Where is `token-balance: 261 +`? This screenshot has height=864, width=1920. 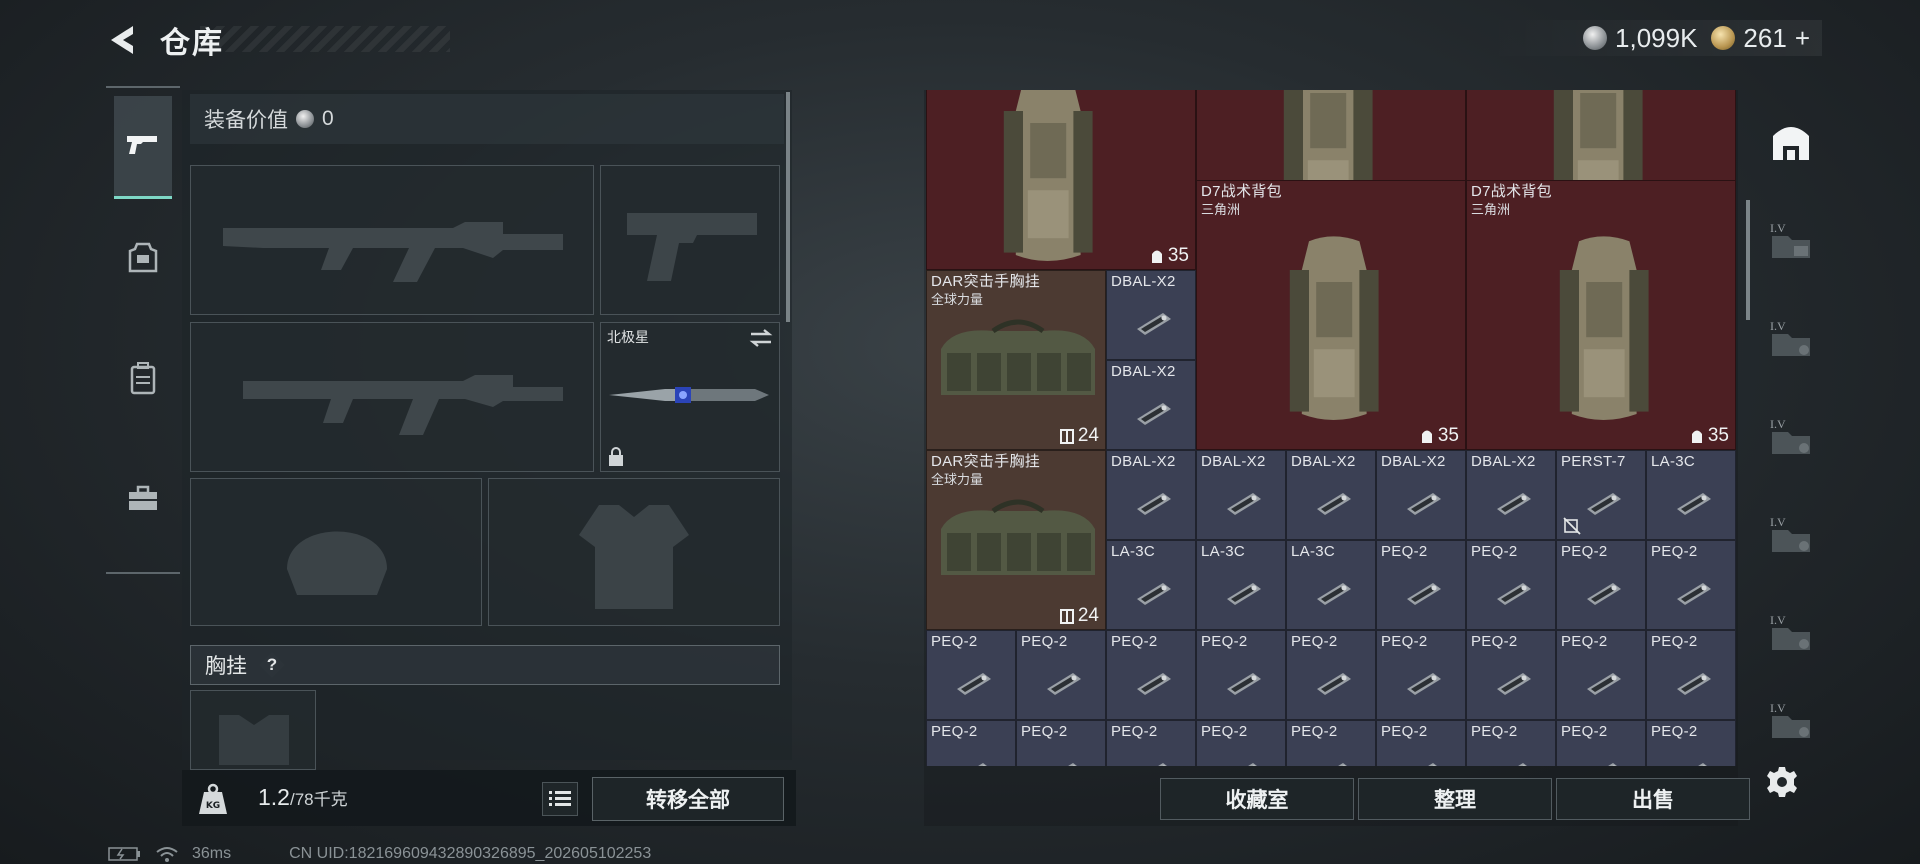 token-balance: 261 + is located at coordinates (1760, 38).